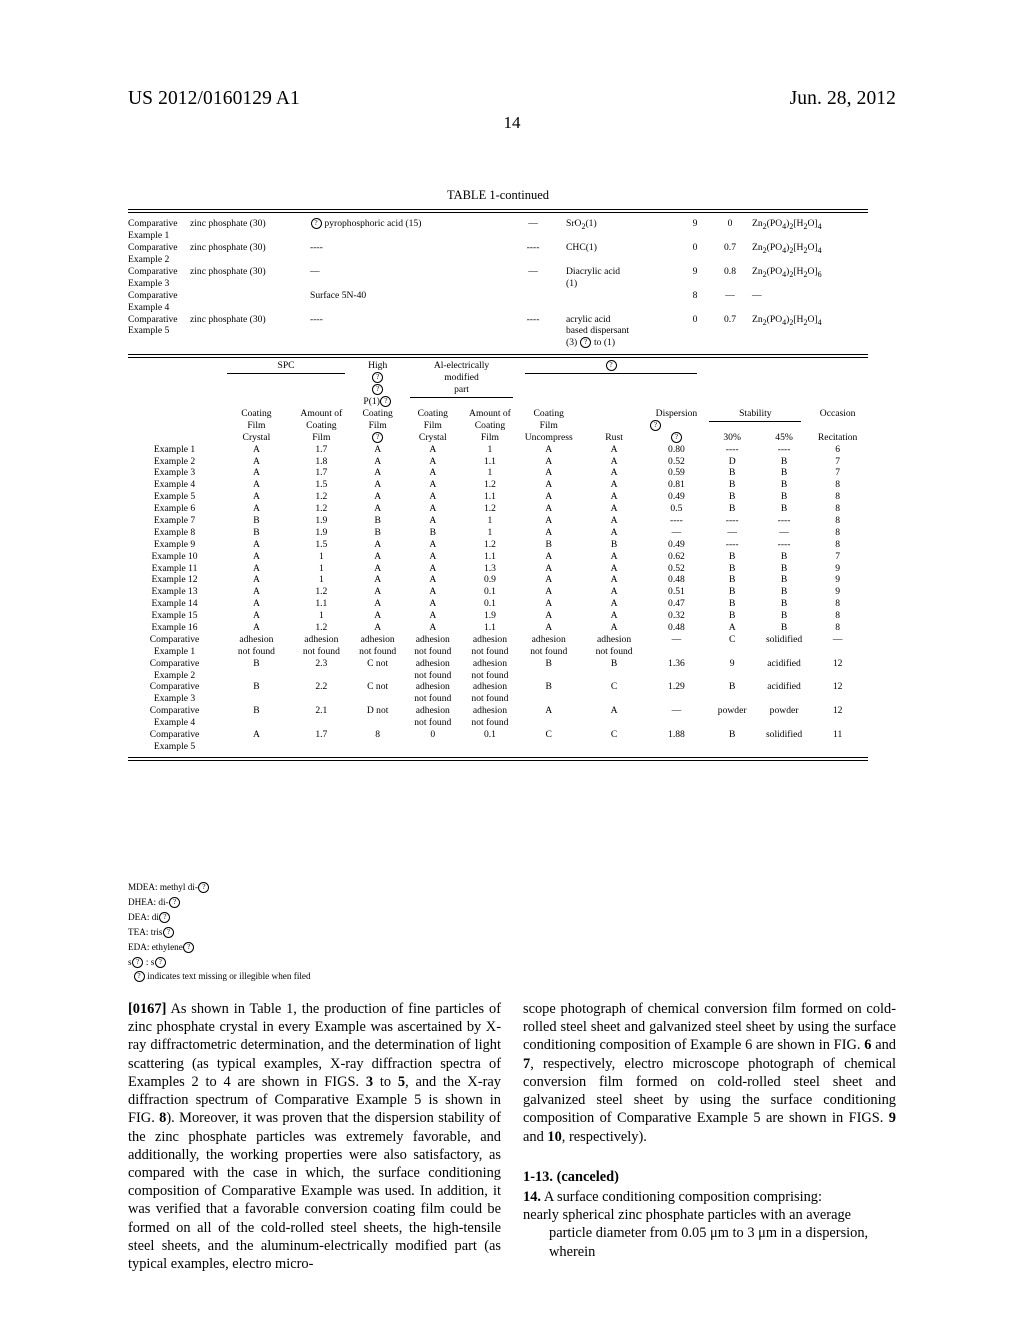  Describe the element at coordinates (498, 497) in the screenshot. I see `table-row: Example 5 A 1.2 A A 1.1 A A 0.49 B B 8` at that location.